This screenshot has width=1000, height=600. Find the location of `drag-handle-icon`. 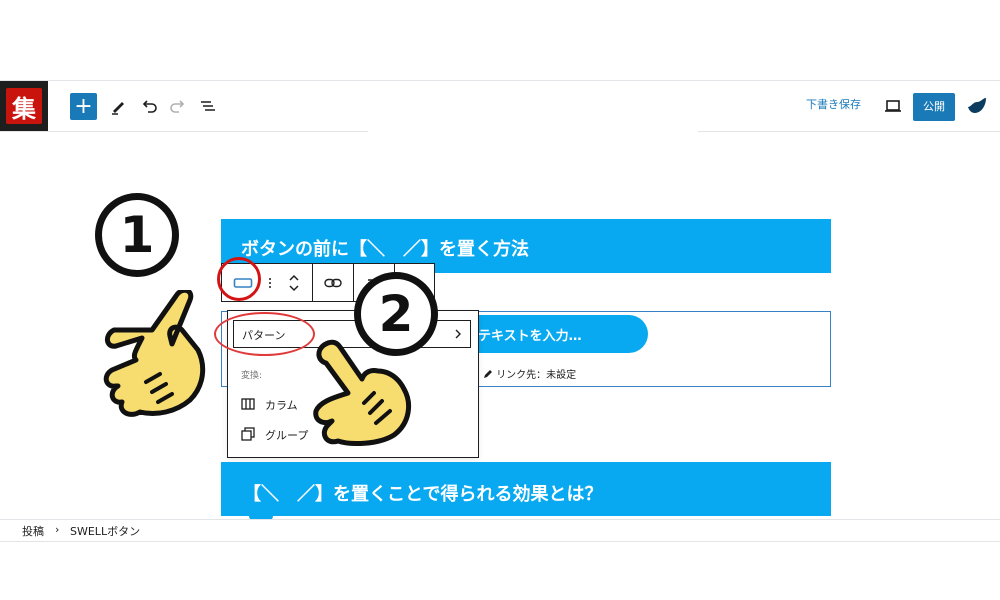

drag-handle-icon is located at coordinates (270, 282).